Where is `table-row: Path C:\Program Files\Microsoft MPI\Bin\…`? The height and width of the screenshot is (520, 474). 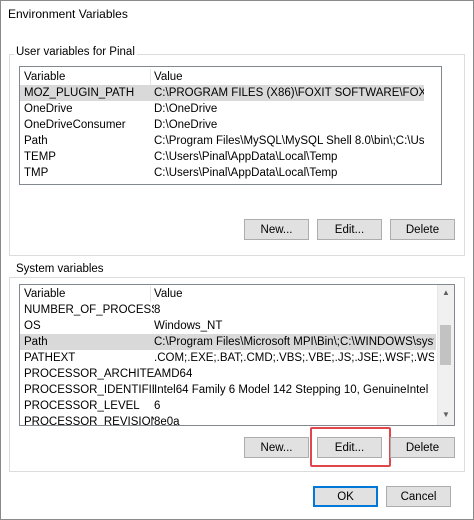 table-row: Path C:\Program Files\Microsoft MPI\Bin\… is located at coordinates (228, 342).